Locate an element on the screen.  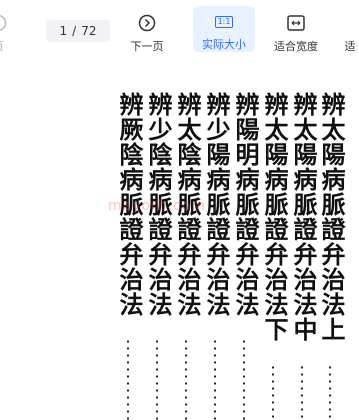
actual-size-button: 1:1 实际大小 is located at coordinates (224, 29).